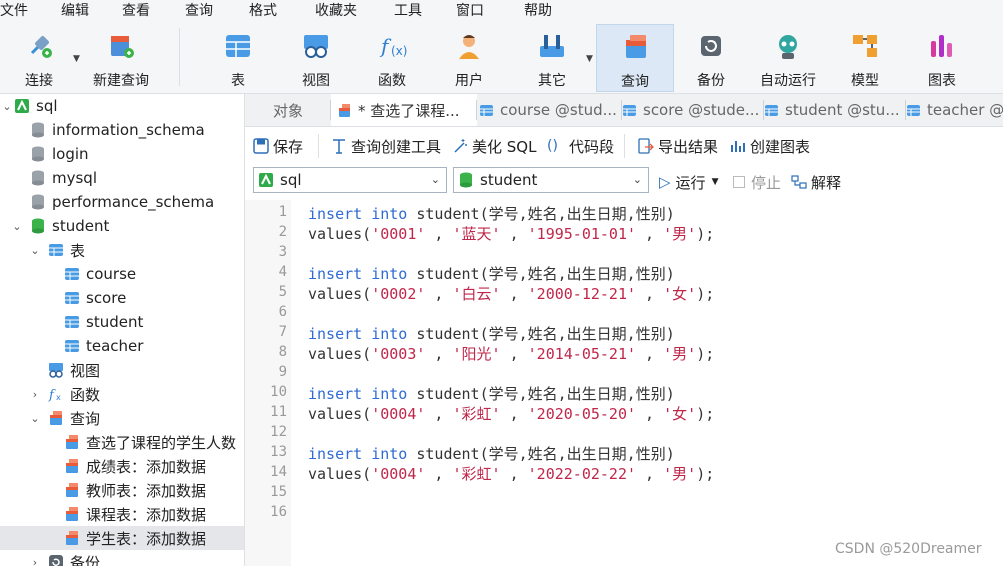 Image resolution: width=1003 pixels, height=566 pixels. I want to click on svg-text: (x), so click(399, 51).